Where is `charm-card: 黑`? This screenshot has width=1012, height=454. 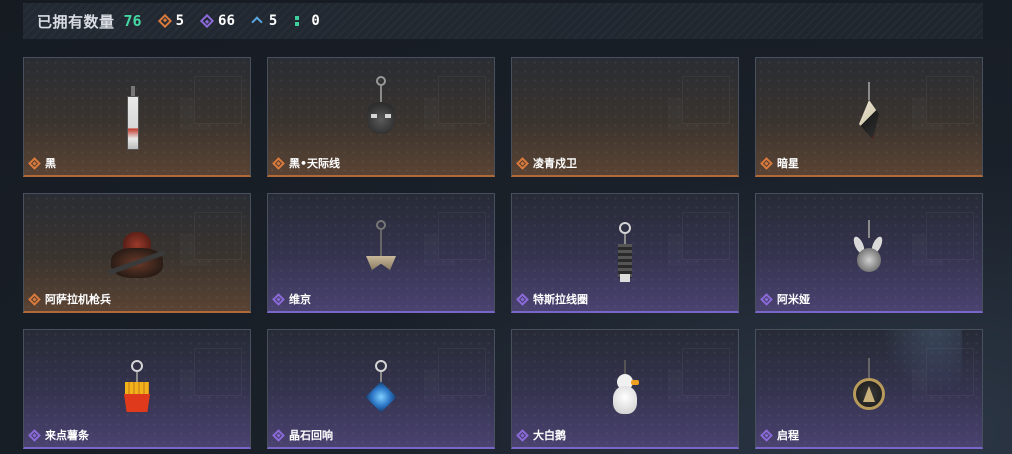 charm-card: 黑 is located at coordinates (137, 117).